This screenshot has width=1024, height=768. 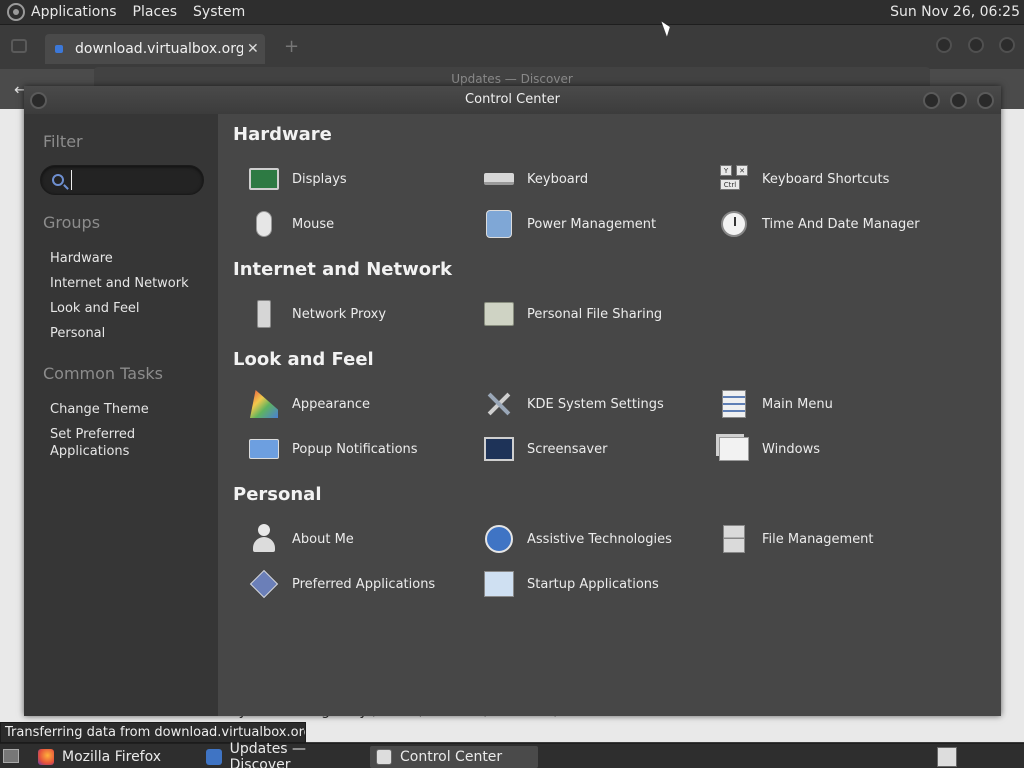 What do you see at coordinates (572, 314) in the screenshot?
I see `item-personal-file-sharing: Personal File Sharing` at bounding box center [572, 314].